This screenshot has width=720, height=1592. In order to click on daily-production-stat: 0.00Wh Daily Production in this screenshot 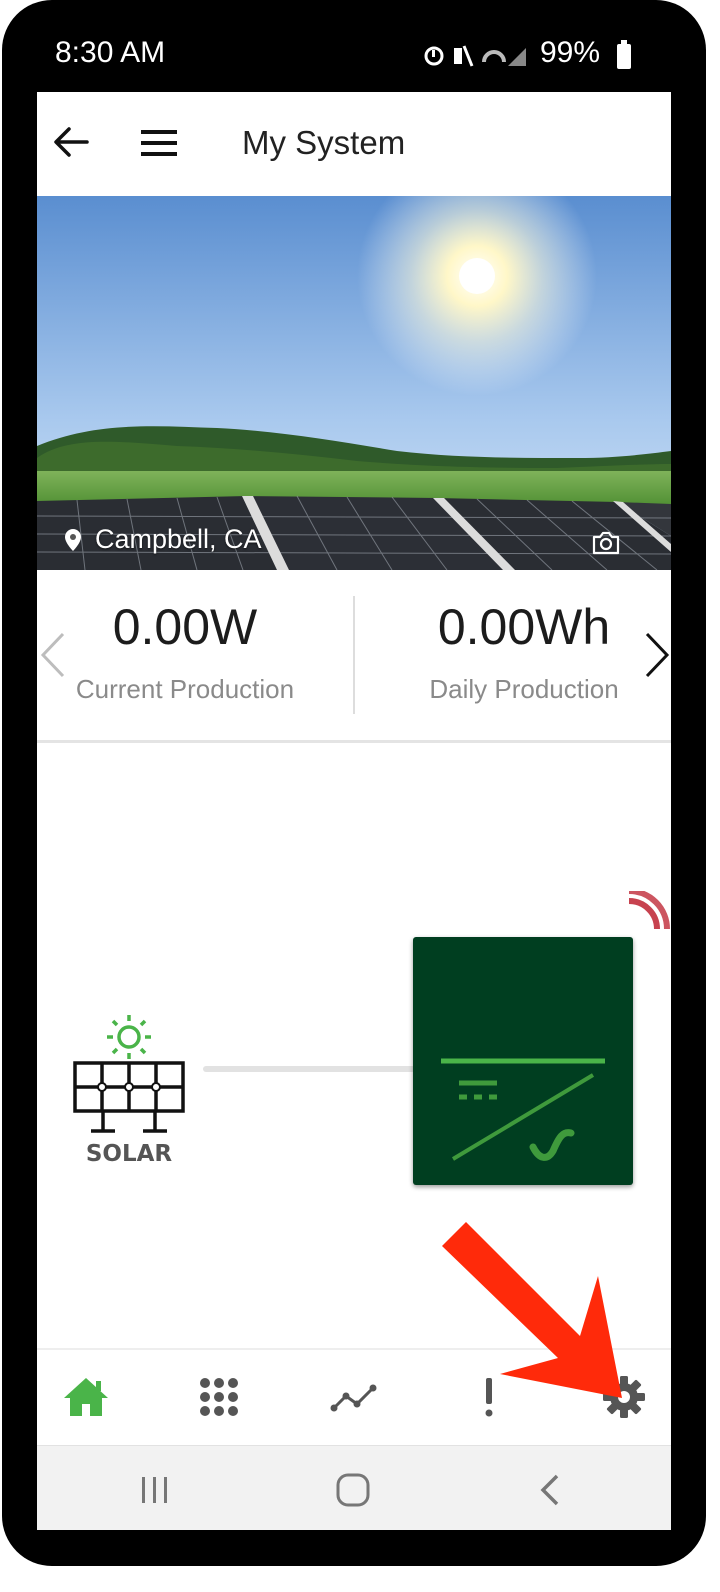, I will do `click(524, 651)`.